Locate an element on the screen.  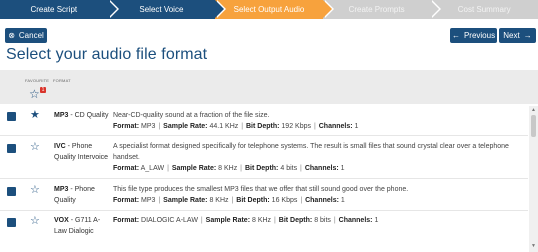
cancel-button: ⊗ Cancel is located at coordinates (26, 35).